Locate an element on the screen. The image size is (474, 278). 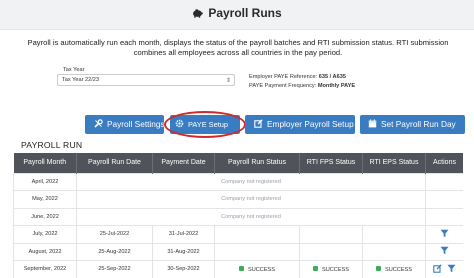
table-row: April, 2022 Company not registered is located at coordinates (238, 181).